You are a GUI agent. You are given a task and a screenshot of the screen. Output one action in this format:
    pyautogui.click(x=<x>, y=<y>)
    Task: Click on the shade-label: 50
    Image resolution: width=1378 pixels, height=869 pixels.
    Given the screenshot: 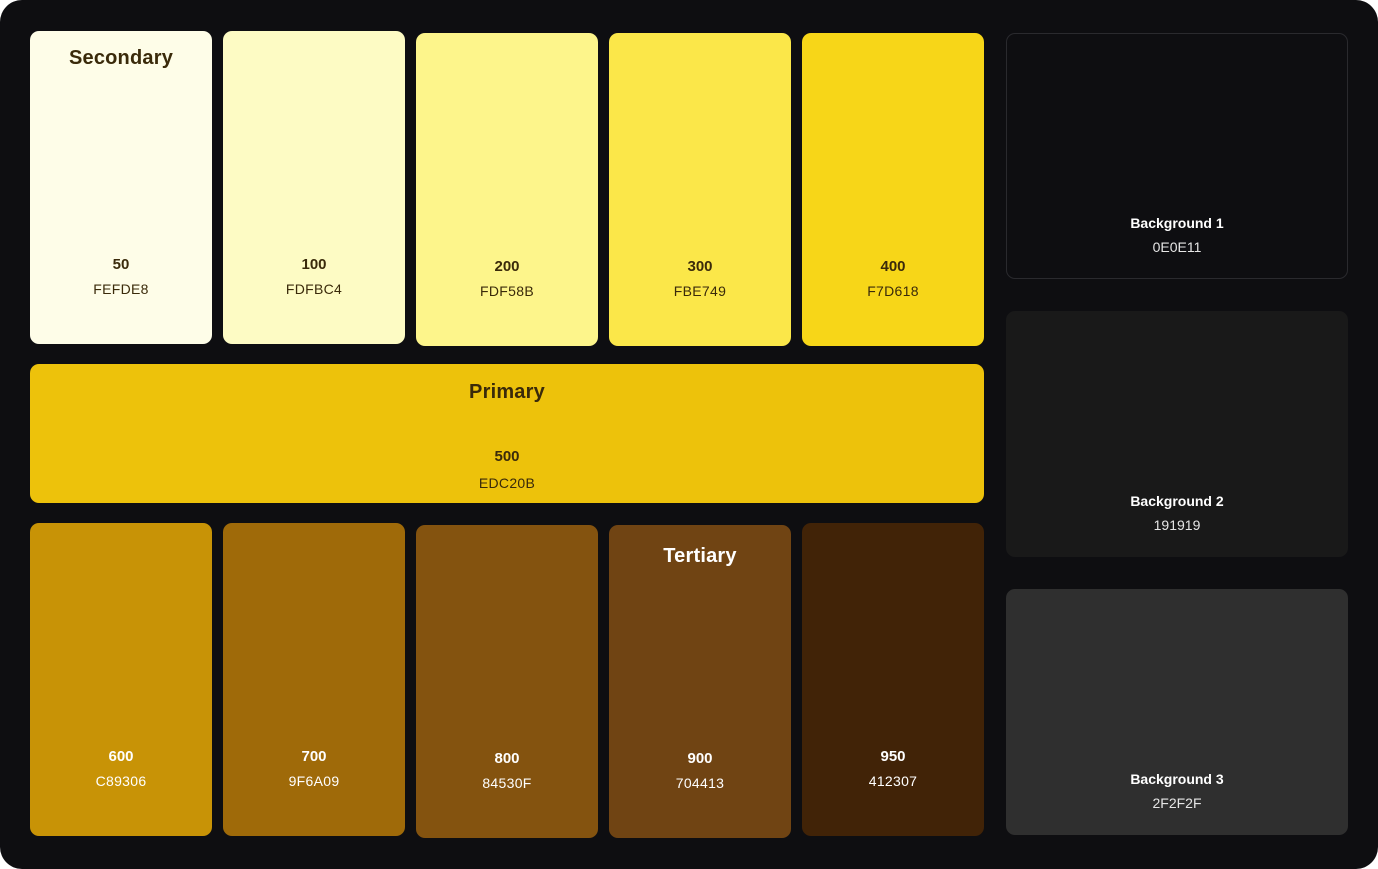 What is the action you would take?
    pyautogui.click(x=121, y=264)
    